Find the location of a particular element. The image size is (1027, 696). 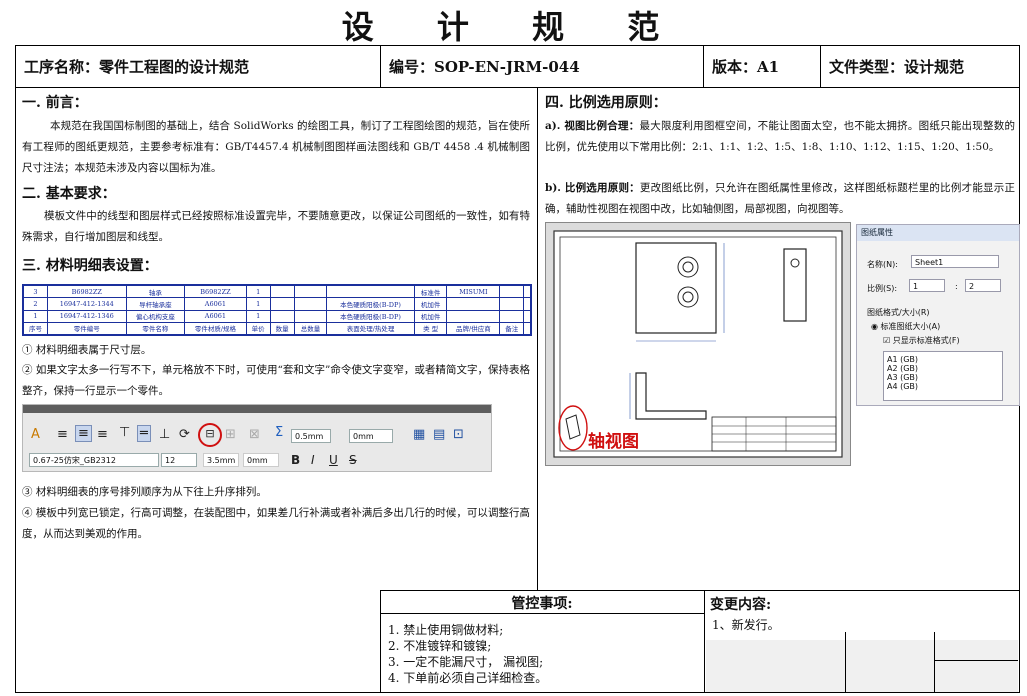

control-title: 管控事项: is located at coordinates (542, 604).